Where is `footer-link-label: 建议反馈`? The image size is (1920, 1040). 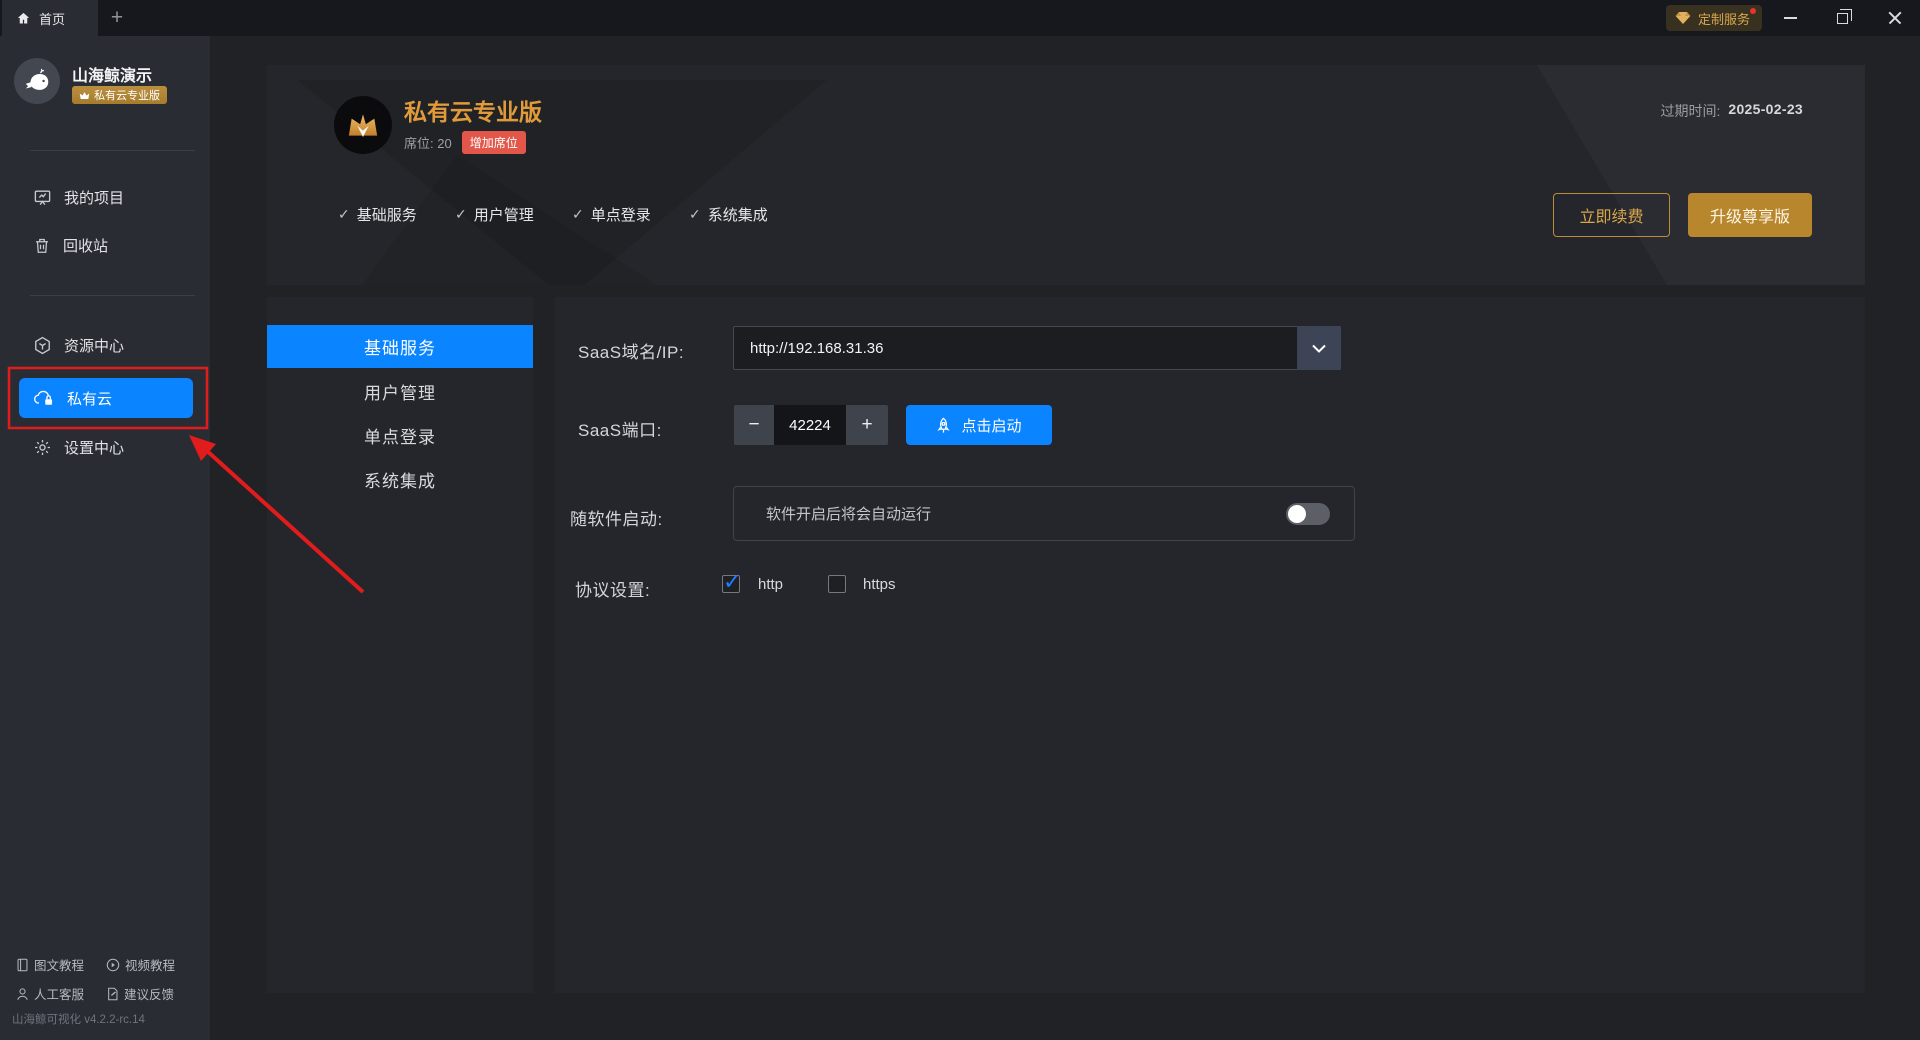 footer-link-label: 建议反馈 is located at coordinates (149, 995).